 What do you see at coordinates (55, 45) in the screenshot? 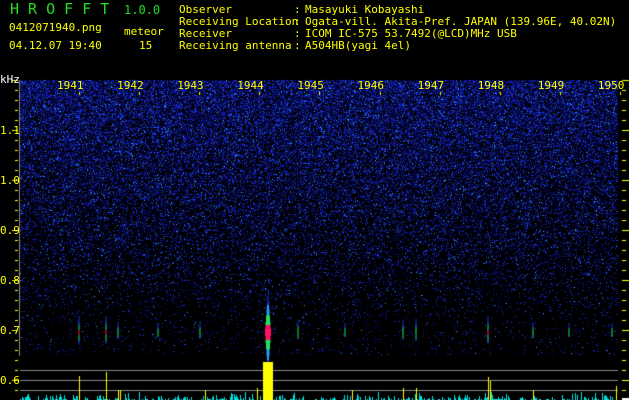
I see `file-datetime: 04.12.07 19:40` at bounding box center [55, 45].